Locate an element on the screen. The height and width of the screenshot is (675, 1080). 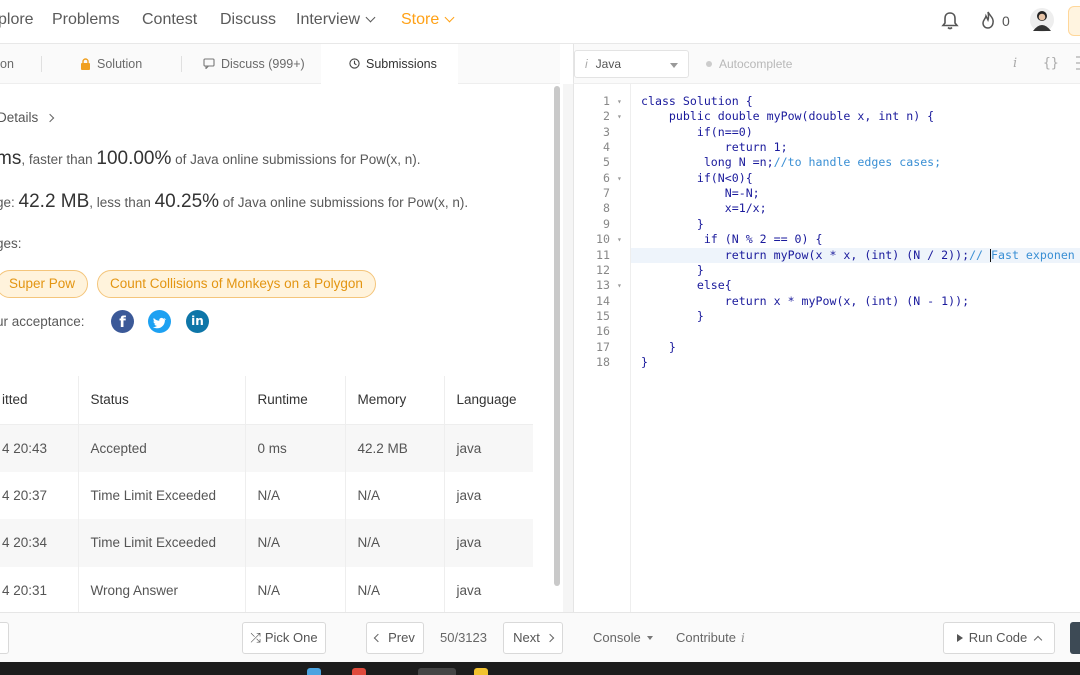
line-number: 17 is located at coordinates (603, 346).